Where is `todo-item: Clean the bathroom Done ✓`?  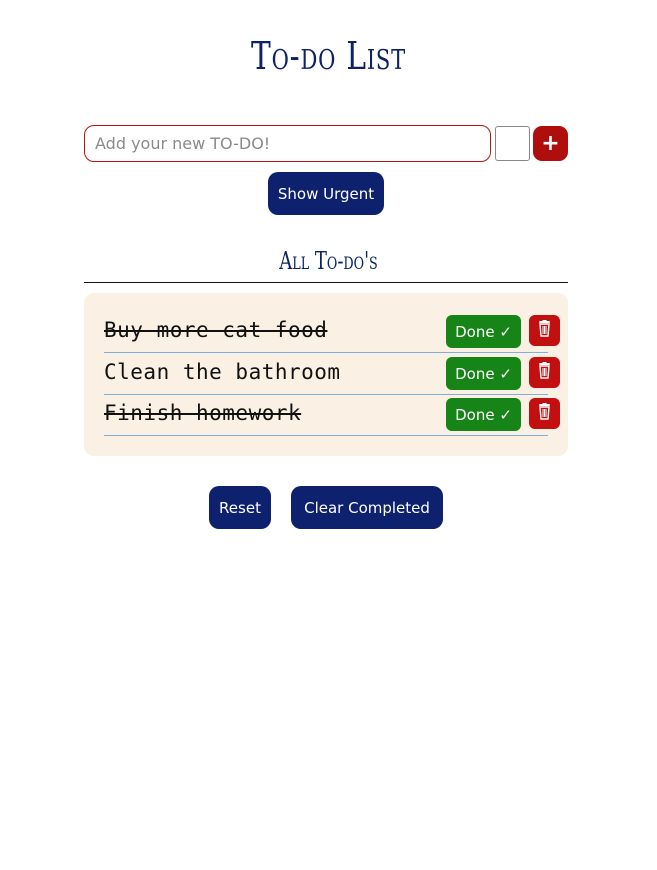
todo-item: Clean the bathroom Done ✓ is located at coordinates (332, 374).